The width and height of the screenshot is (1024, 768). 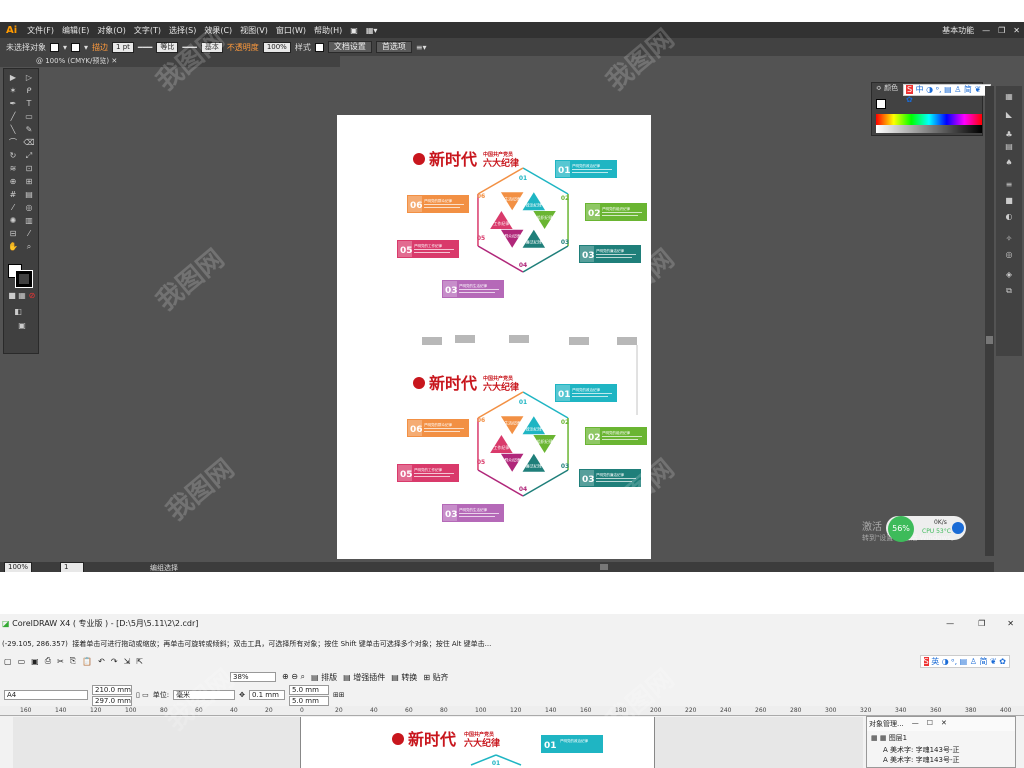 I want to click on graphic-styles-icon: ▤, so click(x=1009, y=147).